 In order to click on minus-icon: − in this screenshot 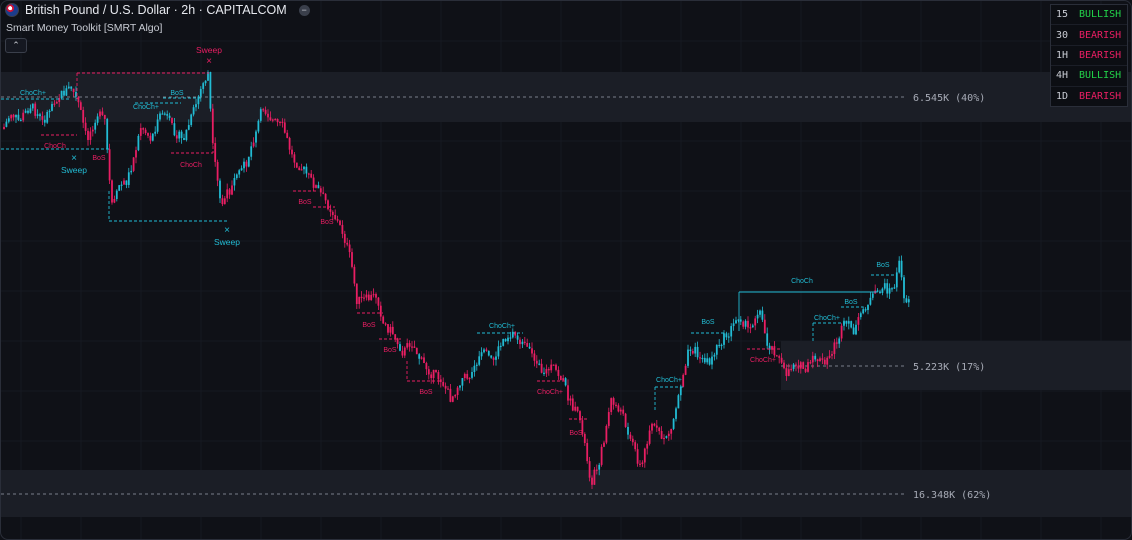, I will do `click(304, 10)`.